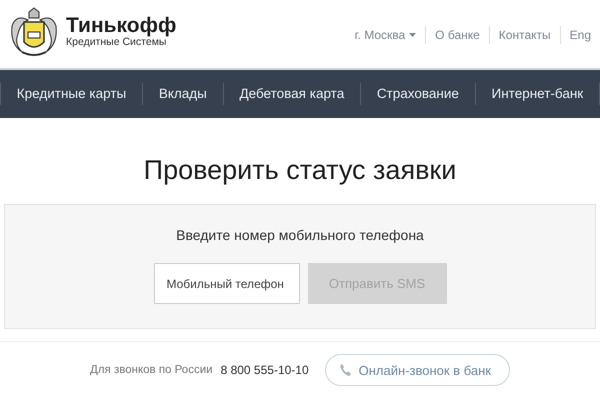  Describe the element at coordinates (292, 94) in the screenshot. I see `nav-link: Дебетовая карта` at that location.